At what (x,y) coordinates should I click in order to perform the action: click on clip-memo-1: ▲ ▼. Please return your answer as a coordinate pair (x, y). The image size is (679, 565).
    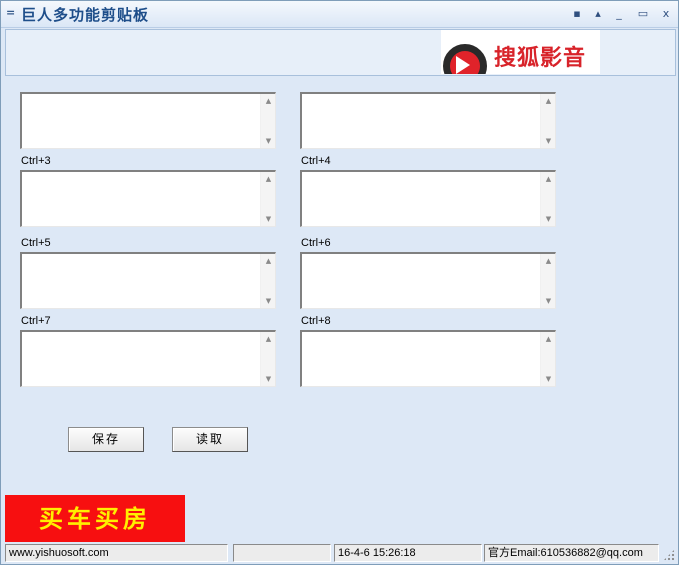
    Looking at the image, I should click on (148, 120).